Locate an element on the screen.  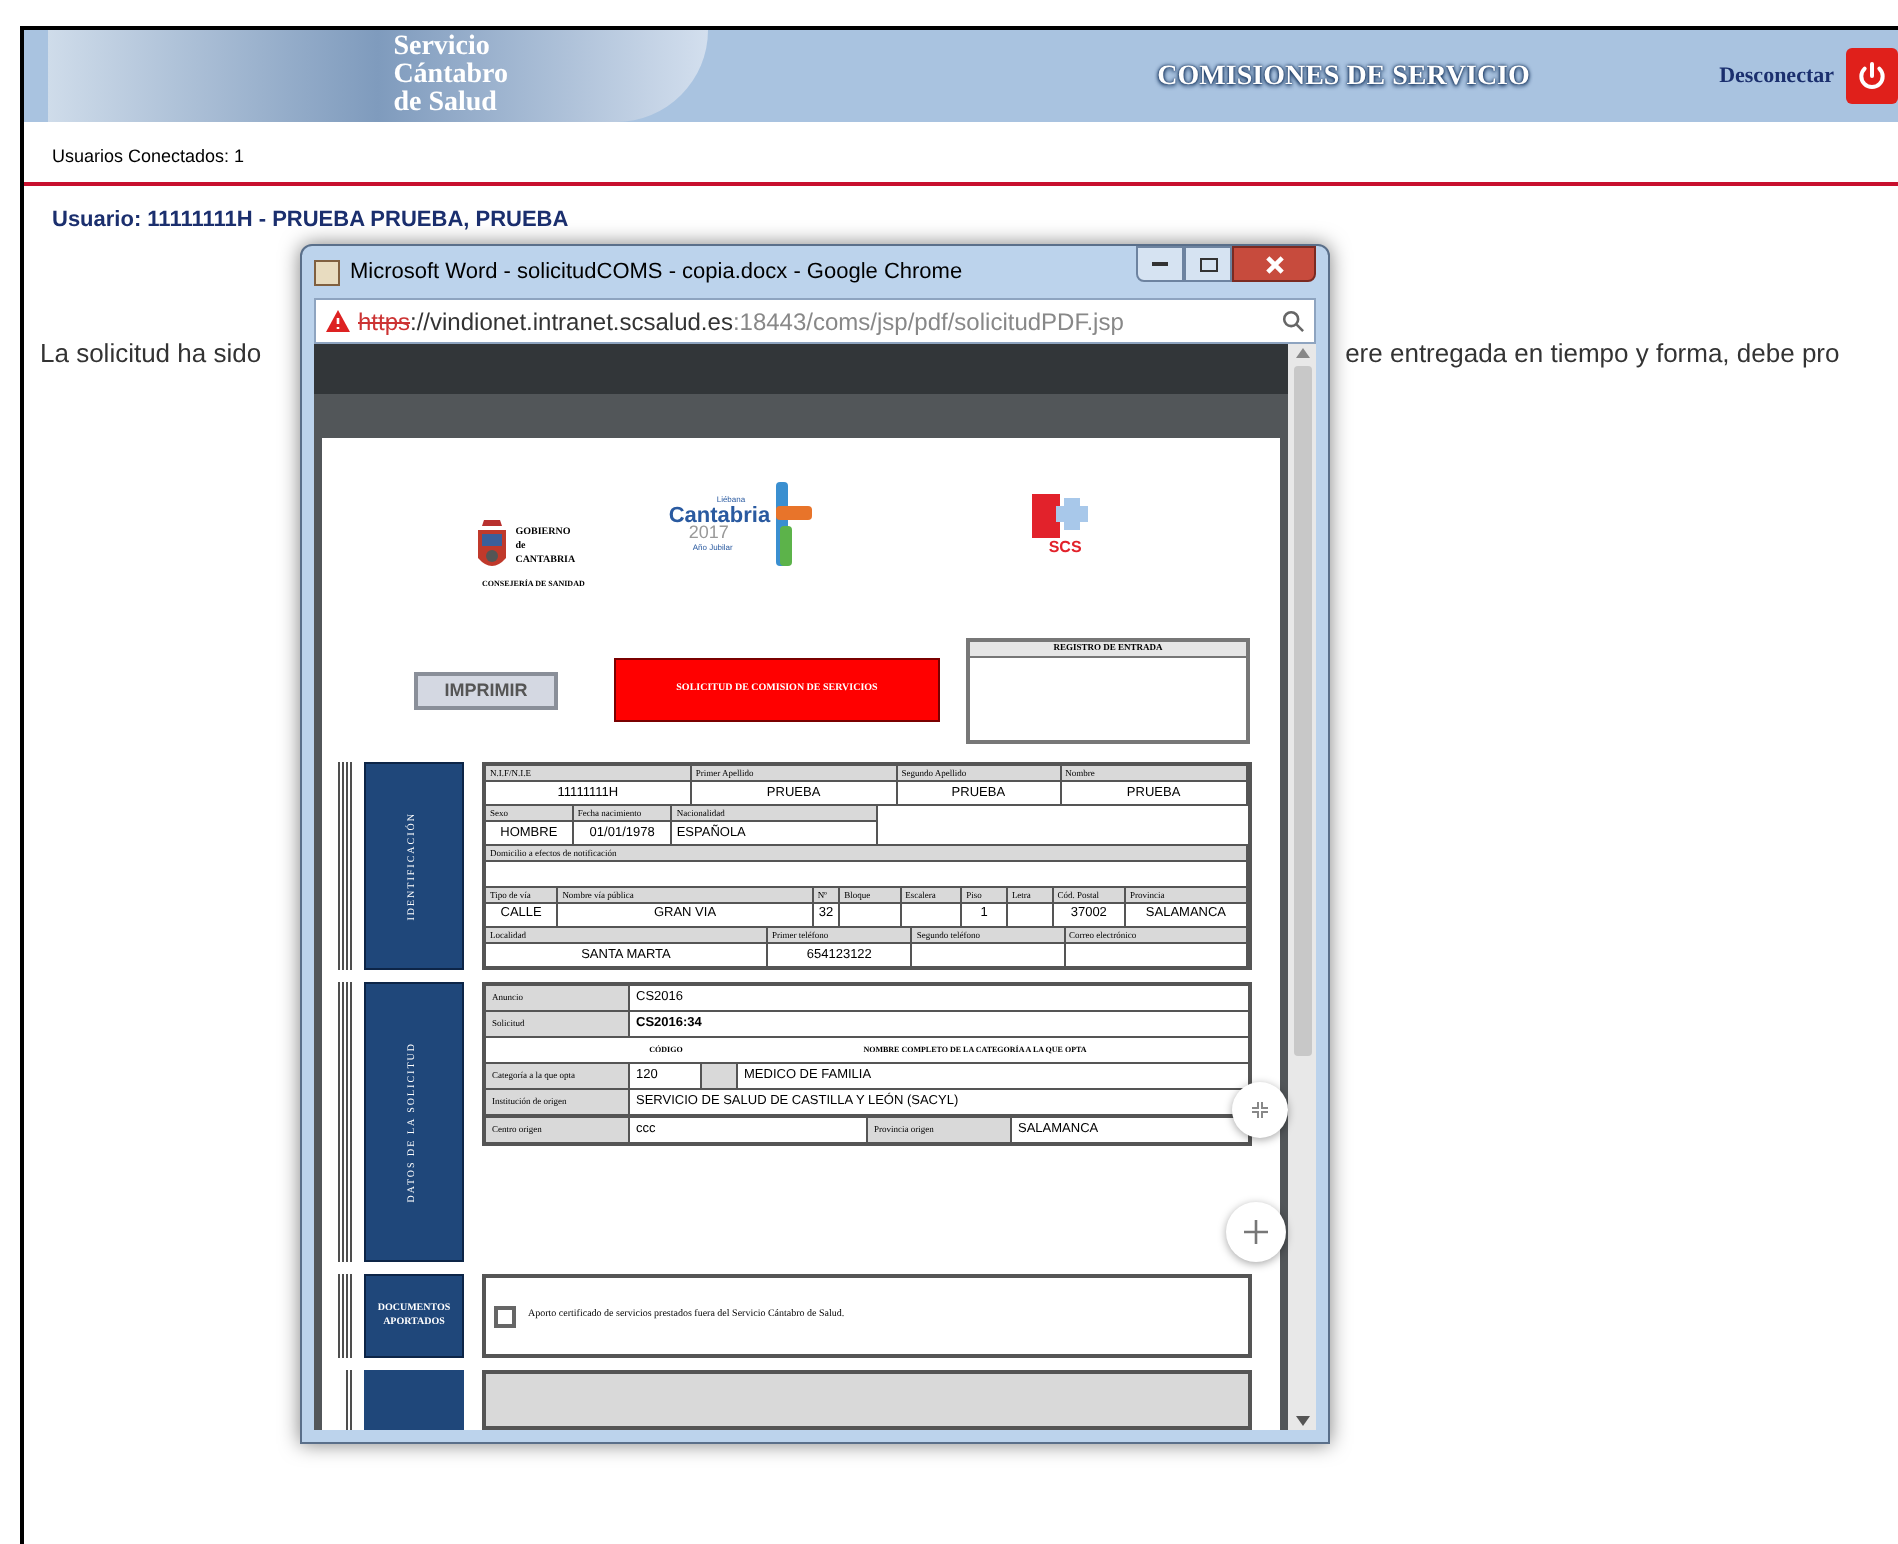
window-title: Microsoft Word - solicitudCOMS - copia.docx - Google Chrome is located at coordinates (656, 272).